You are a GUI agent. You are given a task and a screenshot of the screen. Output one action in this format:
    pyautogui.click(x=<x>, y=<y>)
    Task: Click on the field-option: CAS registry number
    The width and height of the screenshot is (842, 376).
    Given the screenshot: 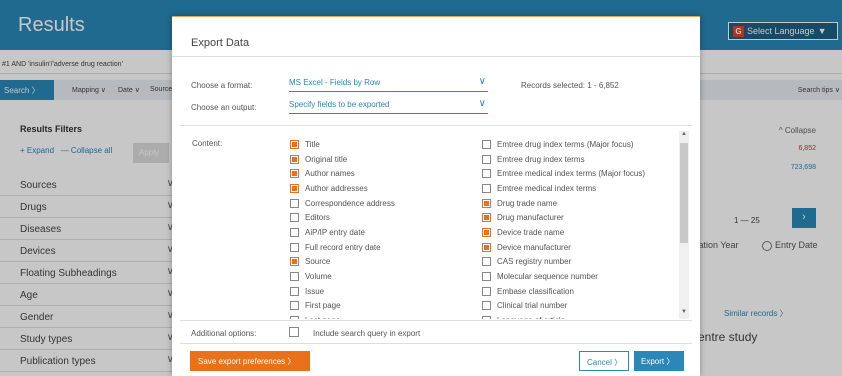 What is the action you would take?
    pyautogui.click(x=579, y=262)
    